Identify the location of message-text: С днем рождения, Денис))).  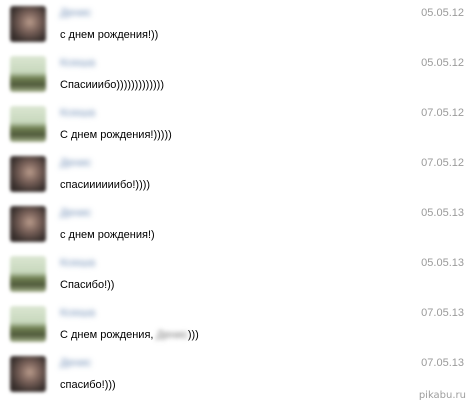
(129, 335).